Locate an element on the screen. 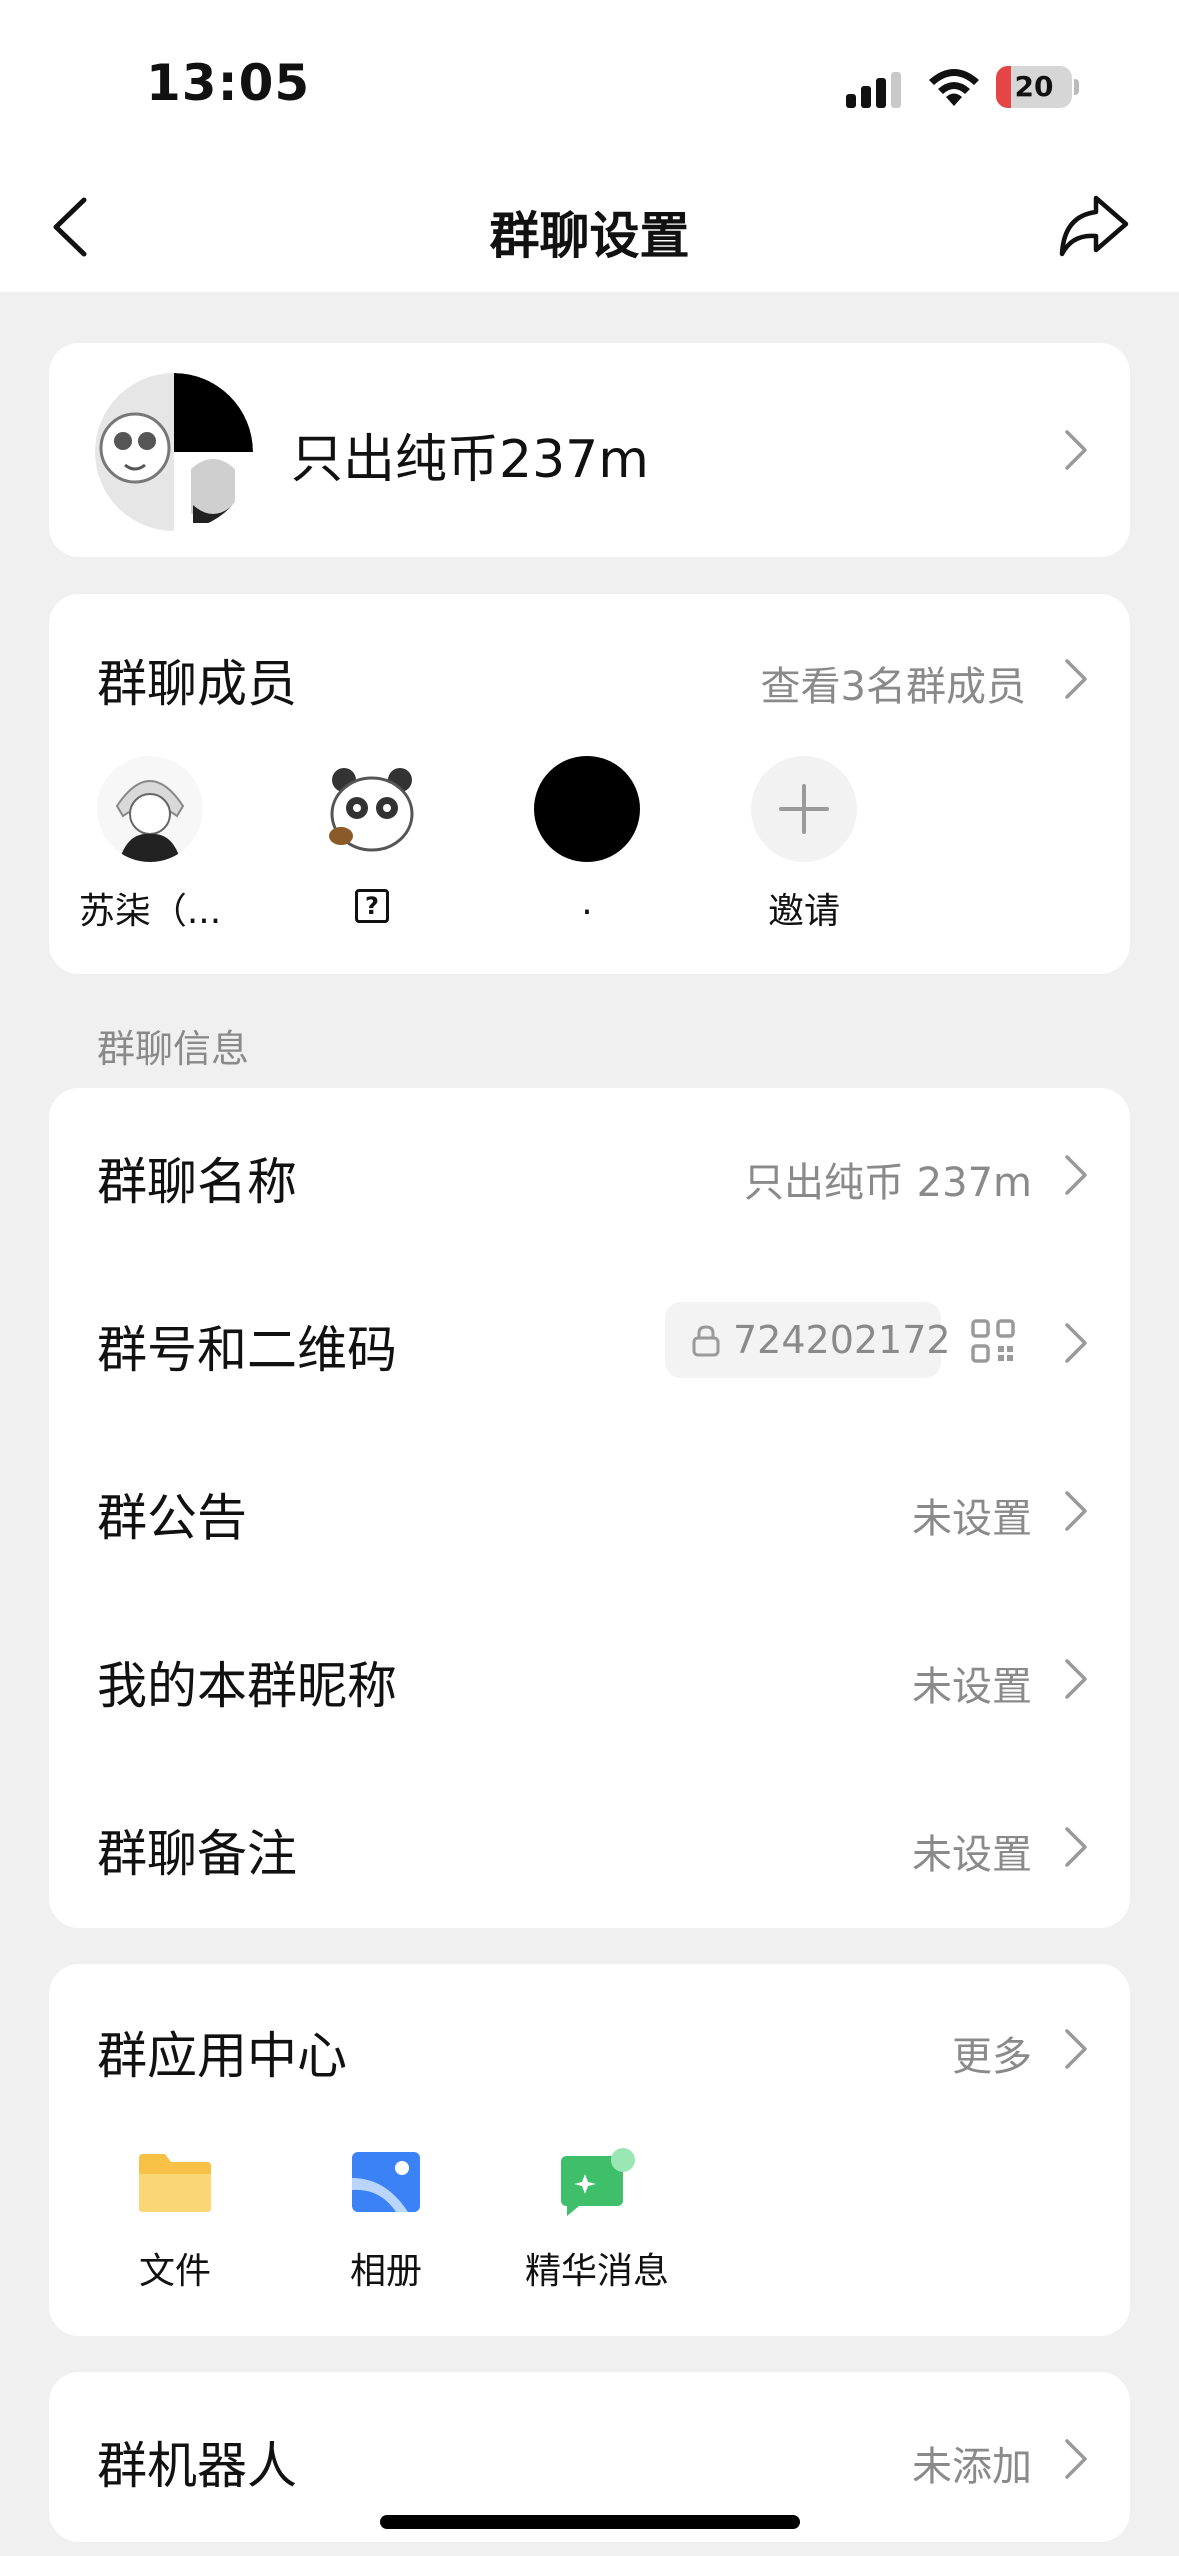 The height and width of the screenshot is (2556, 1179). folder-icon is located at coordinates (175, 2183).